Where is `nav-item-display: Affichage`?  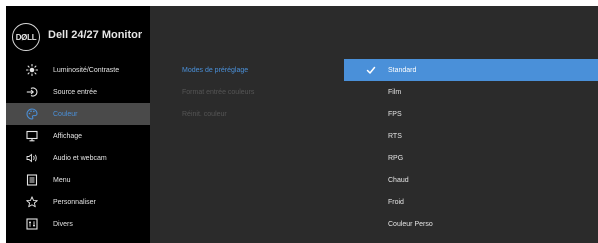
nav-item-display: Affichage is located at coordinates (78, 136).